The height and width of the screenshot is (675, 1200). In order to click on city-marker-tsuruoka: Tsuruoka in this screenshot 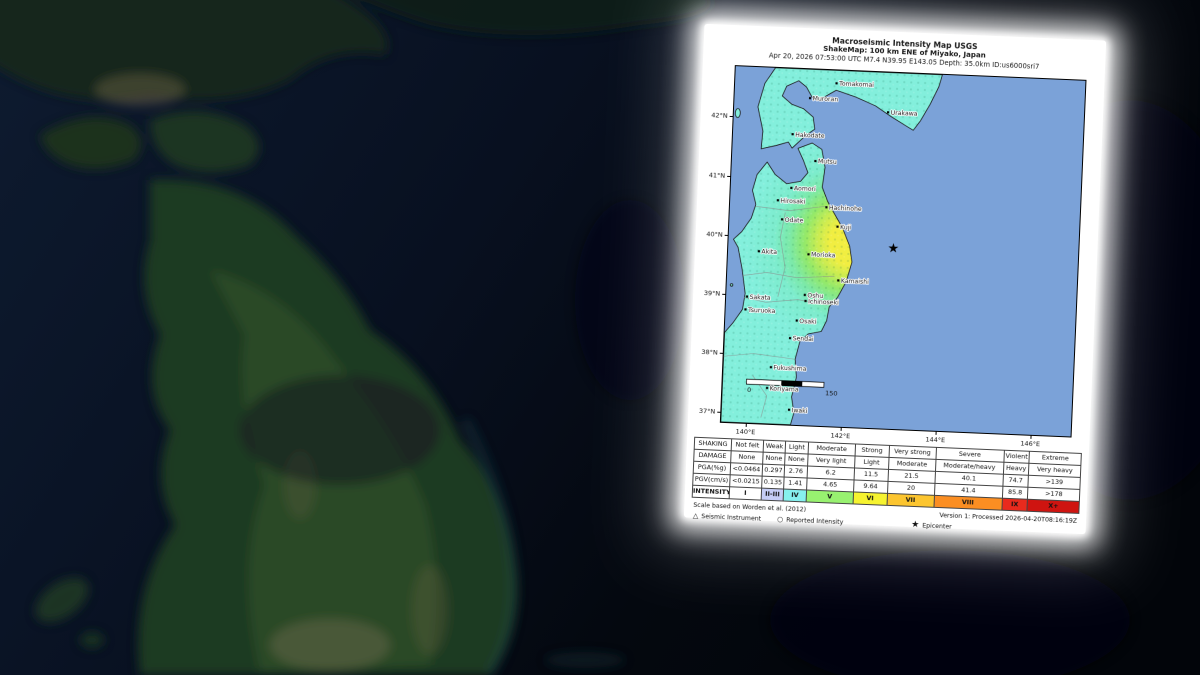, I will do `click(760, 310)`.